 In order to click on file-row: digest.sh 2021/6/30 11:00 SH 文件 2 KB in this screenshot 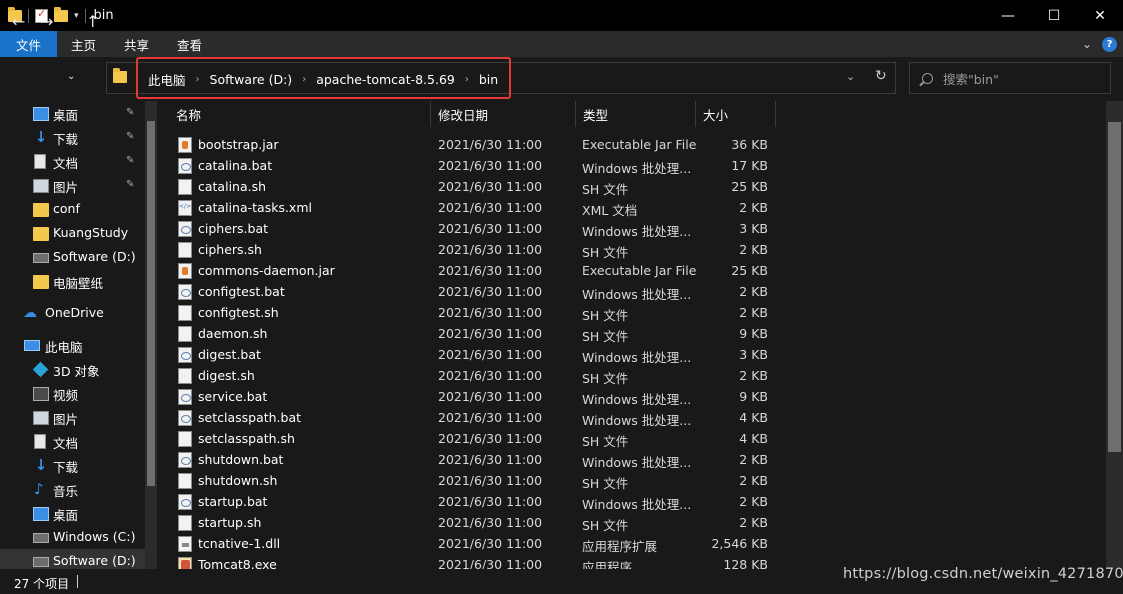, I will do `click(470, 375)`.